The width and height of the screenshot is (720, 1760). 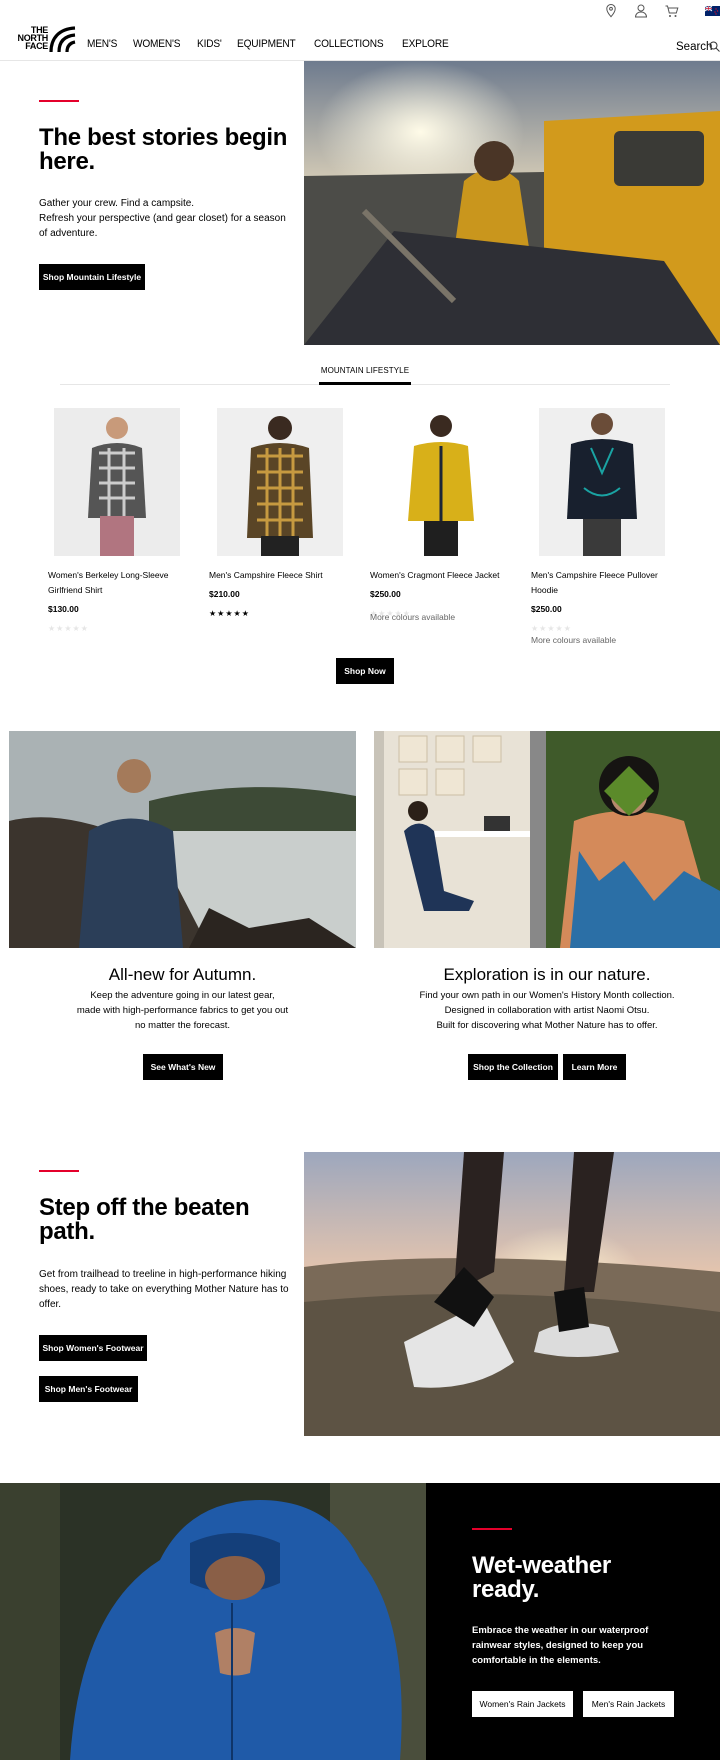 What do you see at coordinates (425, 44) in the screenshot?
I see `nav-explore: EXPLORE` at bounding box center [425, 44].